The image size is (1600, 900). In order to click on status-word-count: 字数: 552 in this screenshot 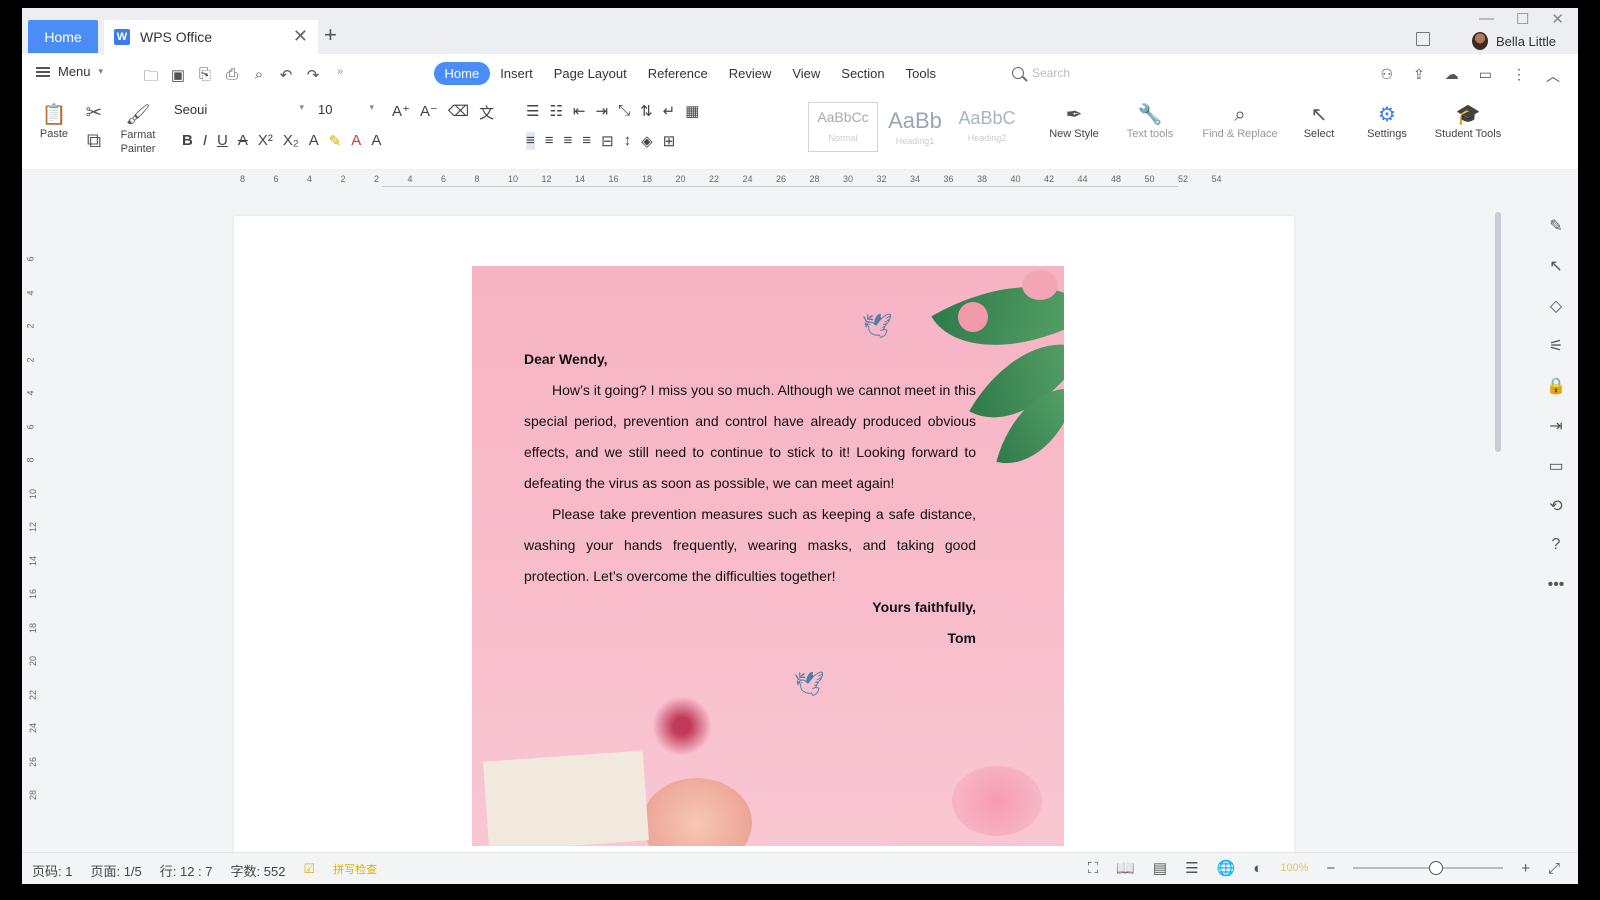, I will do `click(258, 870)`.